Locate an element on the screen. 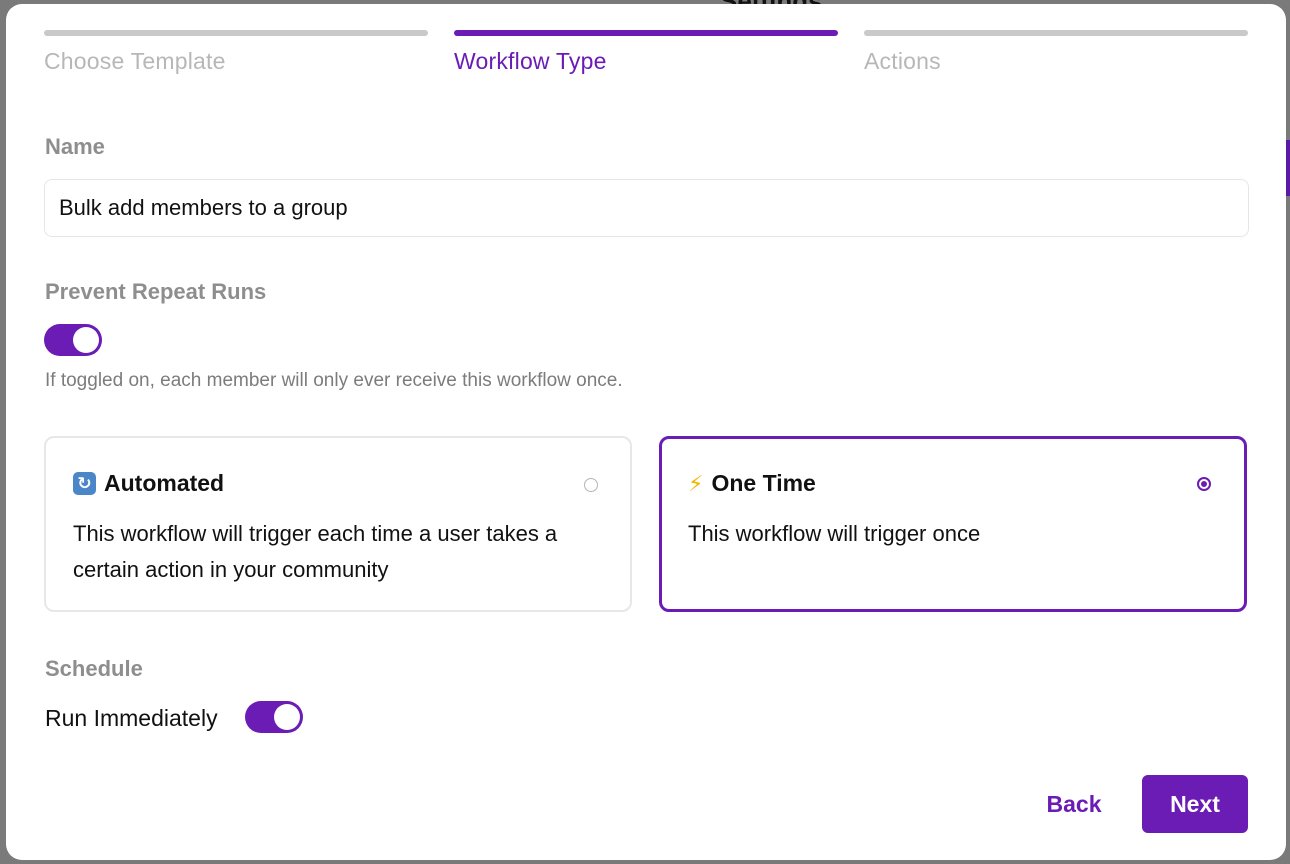 Image resolution: width=1290 pixels, height=864 pixels. card-title: ↻ Automated is located at coordinates (148, 483).